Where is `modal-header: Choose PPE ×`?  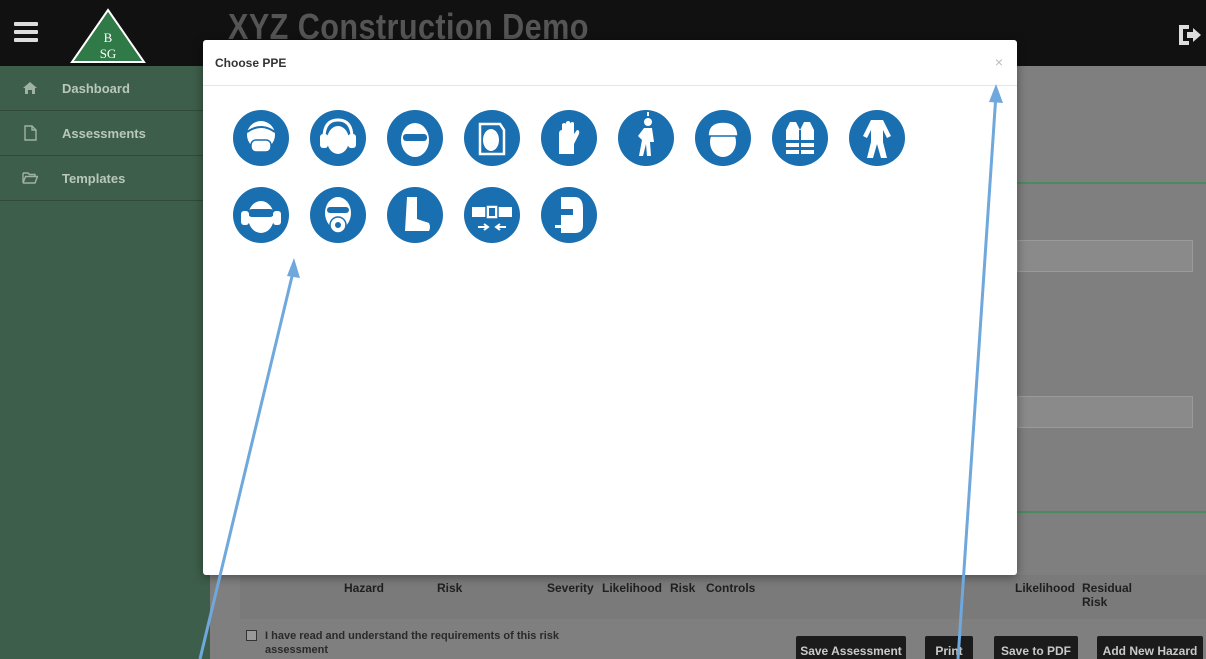 modal-header: Choose PPE × is located at coordinates (610, 63).